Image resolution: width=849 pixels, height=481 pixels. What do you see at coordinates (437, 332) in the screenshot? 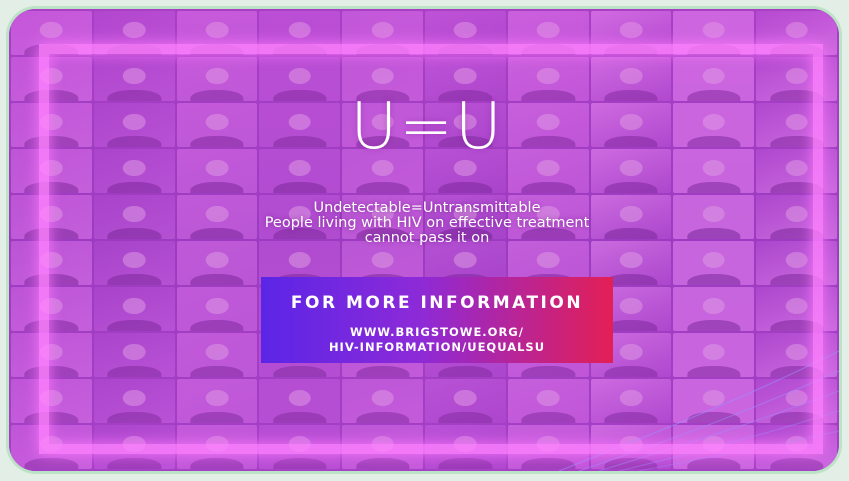
I see `info-url-line-1: WWW.BRIGSTOWE.ORG/` at bounding box center [437, 332].